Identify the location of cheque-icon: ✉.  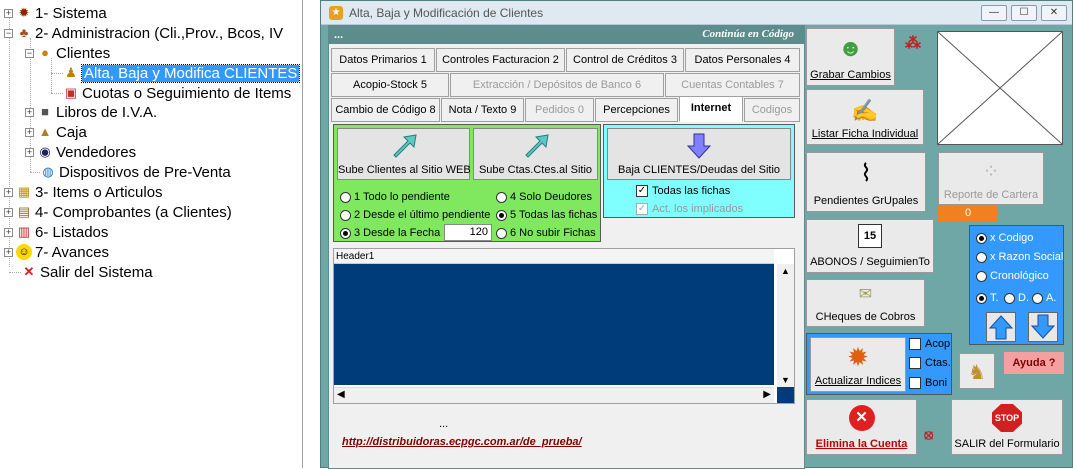
(865, 294).